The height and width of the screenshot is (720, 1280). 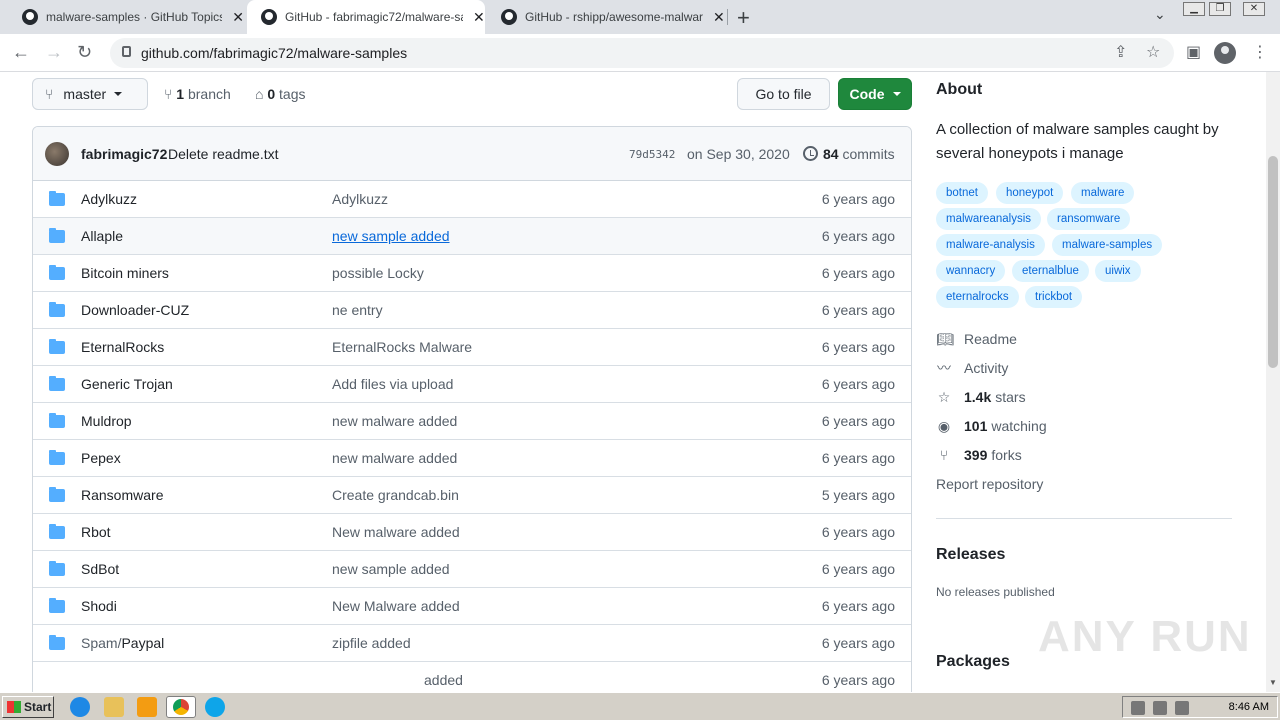 What do you see at coordinates (971, 271) in the screenshot?
I see `topic-tag: wannacry` at bounding box center [971, 271].